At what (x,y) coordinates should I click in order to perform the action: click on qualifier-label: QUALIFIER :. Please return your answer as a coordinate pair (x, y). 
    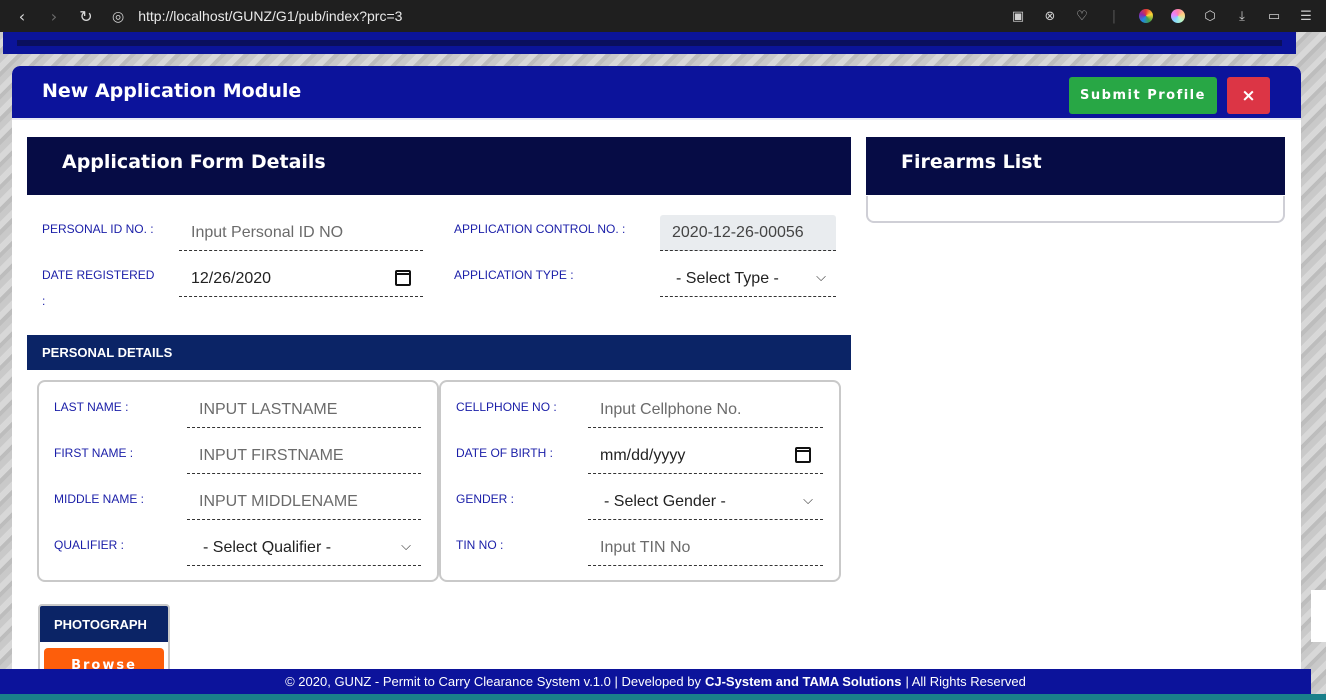
    Looking at the image, I should click on (89, 545).